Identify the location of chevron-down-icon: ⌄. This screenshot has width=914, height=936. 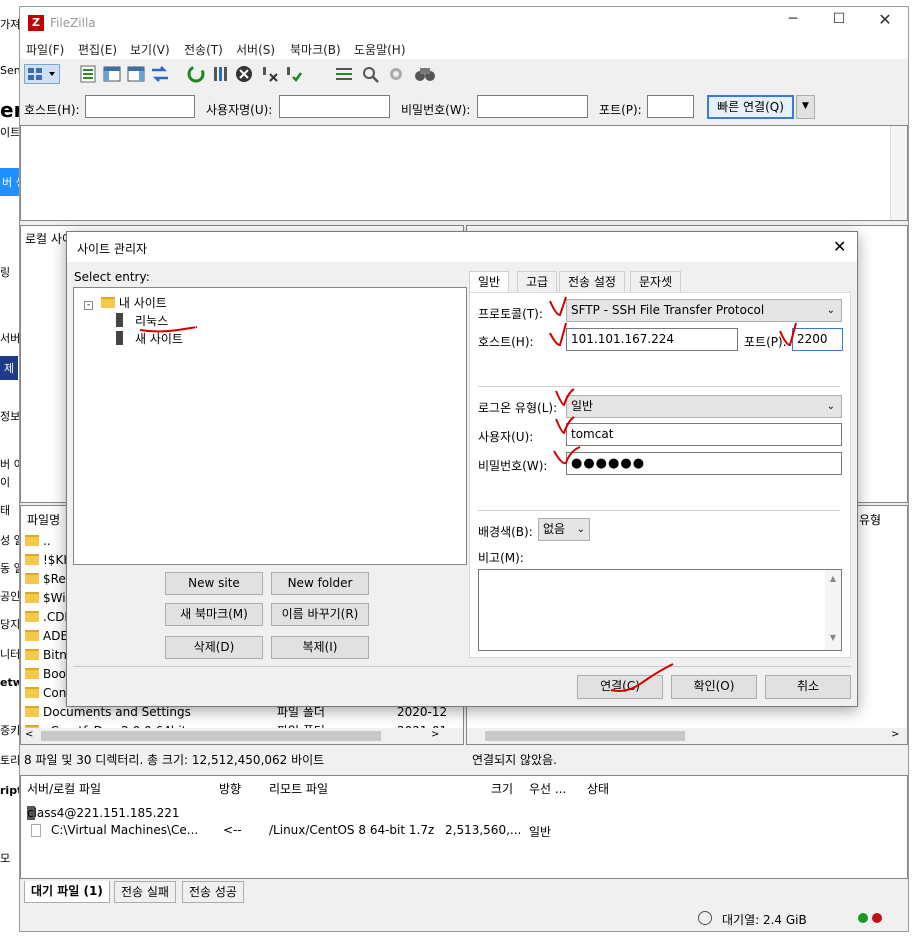
(580, 529).